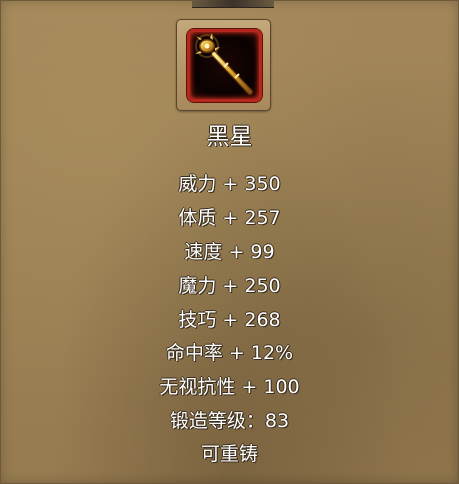  Describe the element at coordinates (229, 184) in the screenshot. I see `stat-power: 威力 + 350` at that location.